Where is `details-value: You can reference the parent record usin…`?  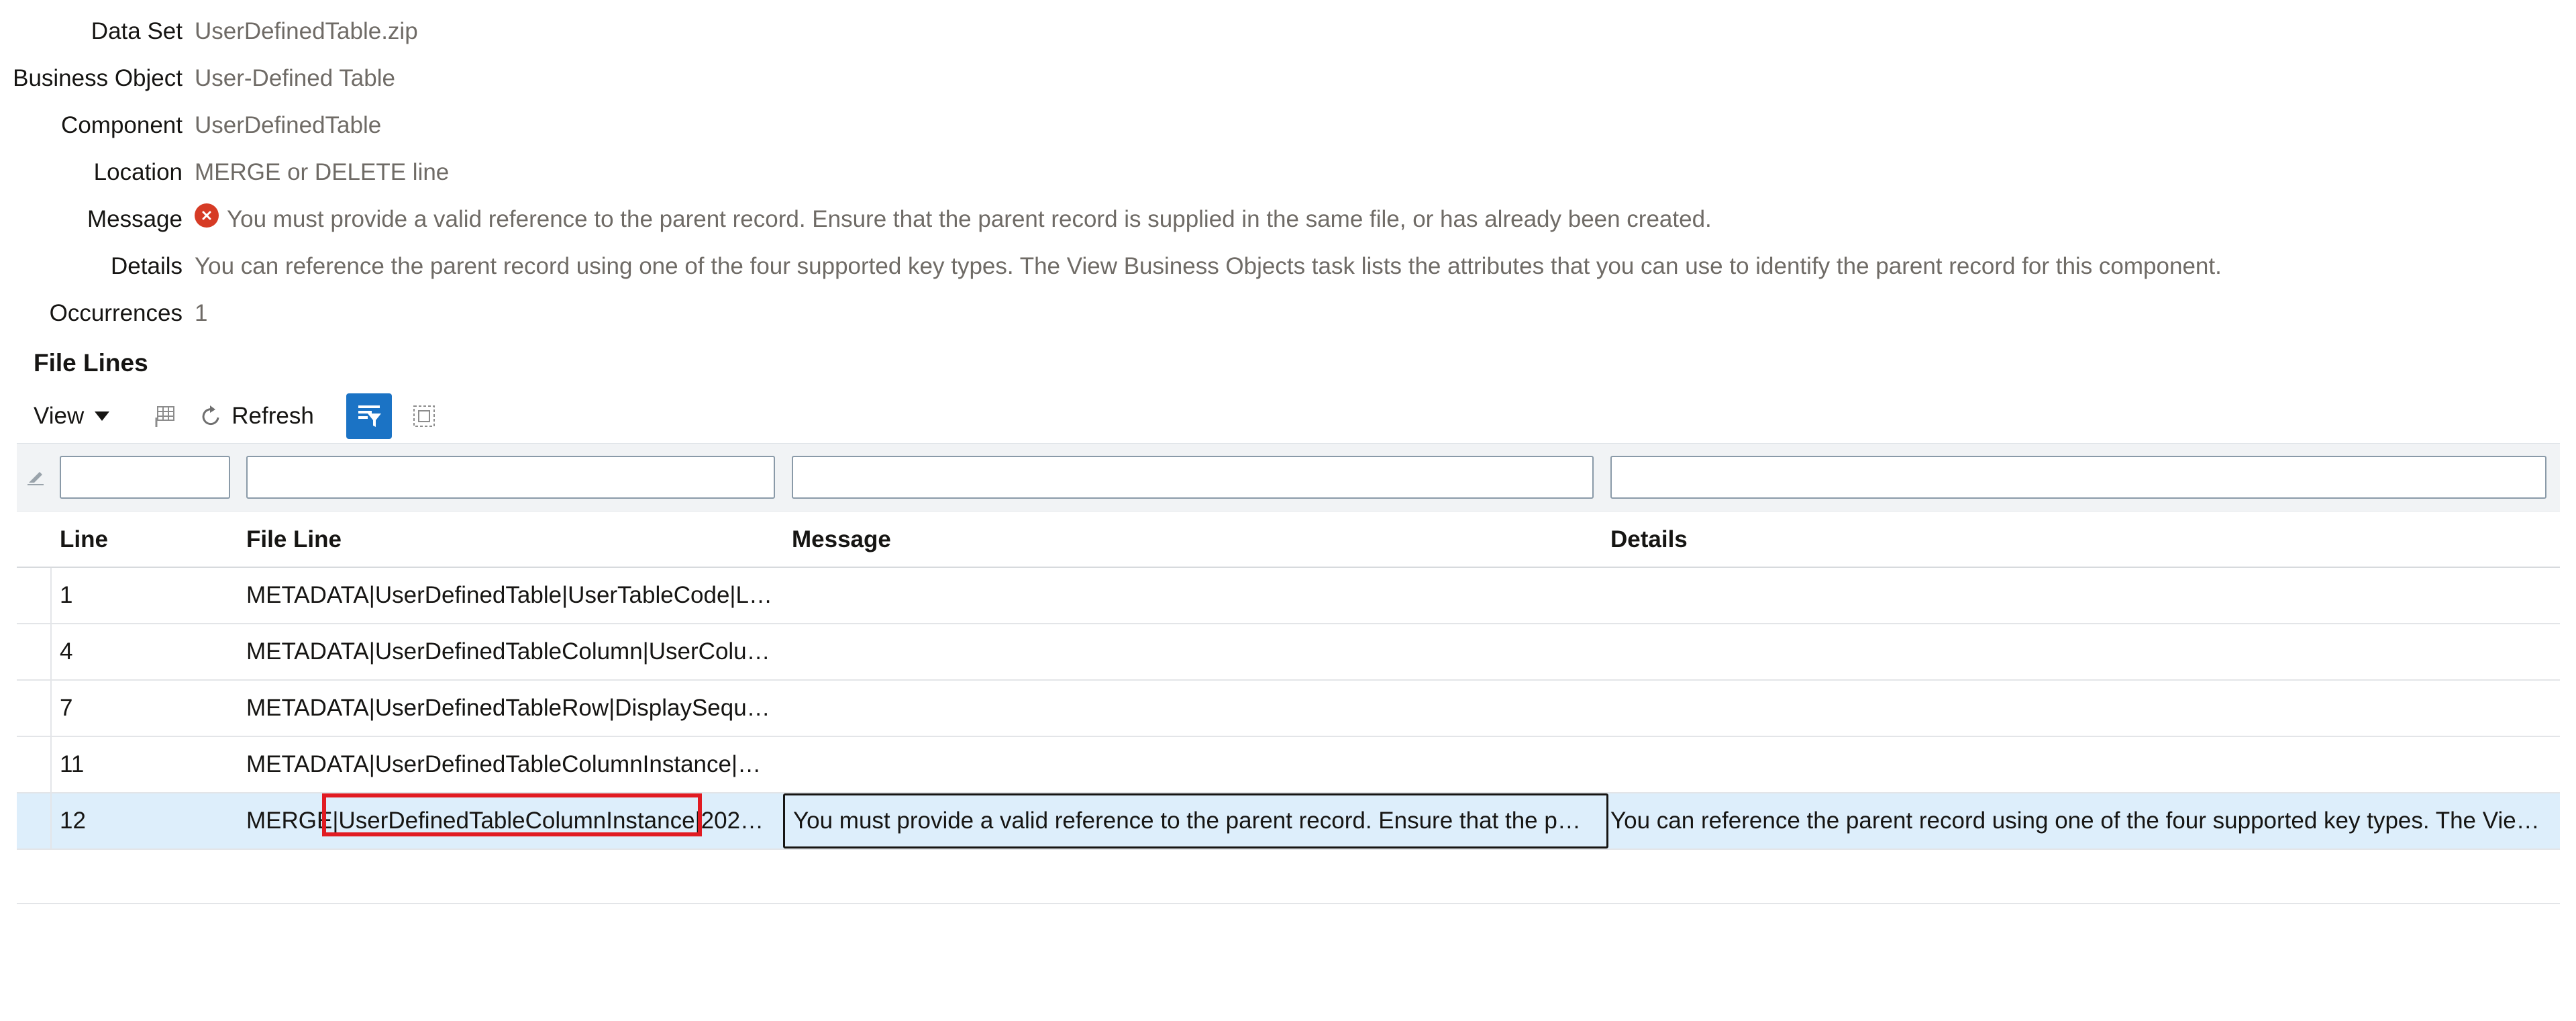
details-value: You can reference the parent record usin… is located at coordinates (1208, 266).